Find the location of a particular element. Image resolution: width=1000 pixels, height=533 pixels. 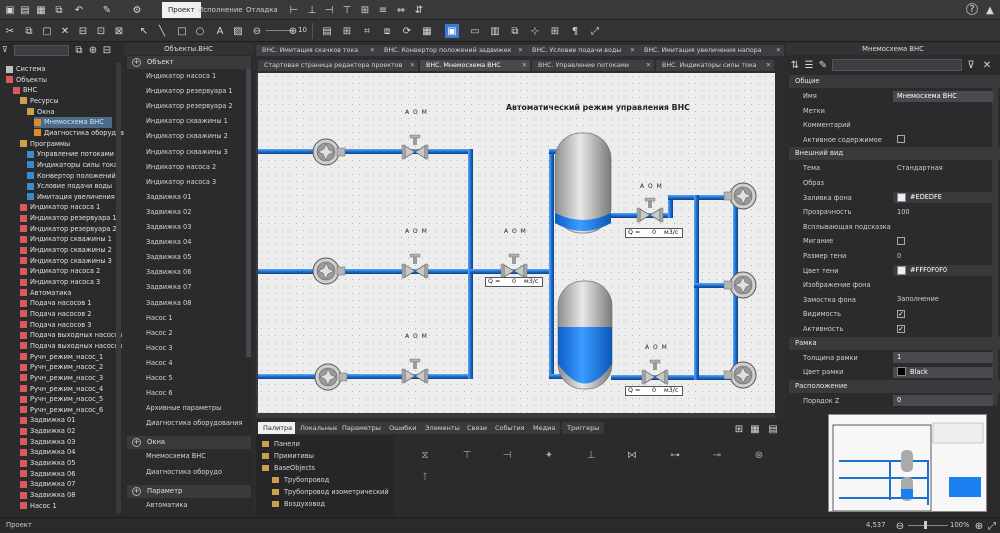

tree-item: Задвижка 01 is located at coordinates (66, 420).